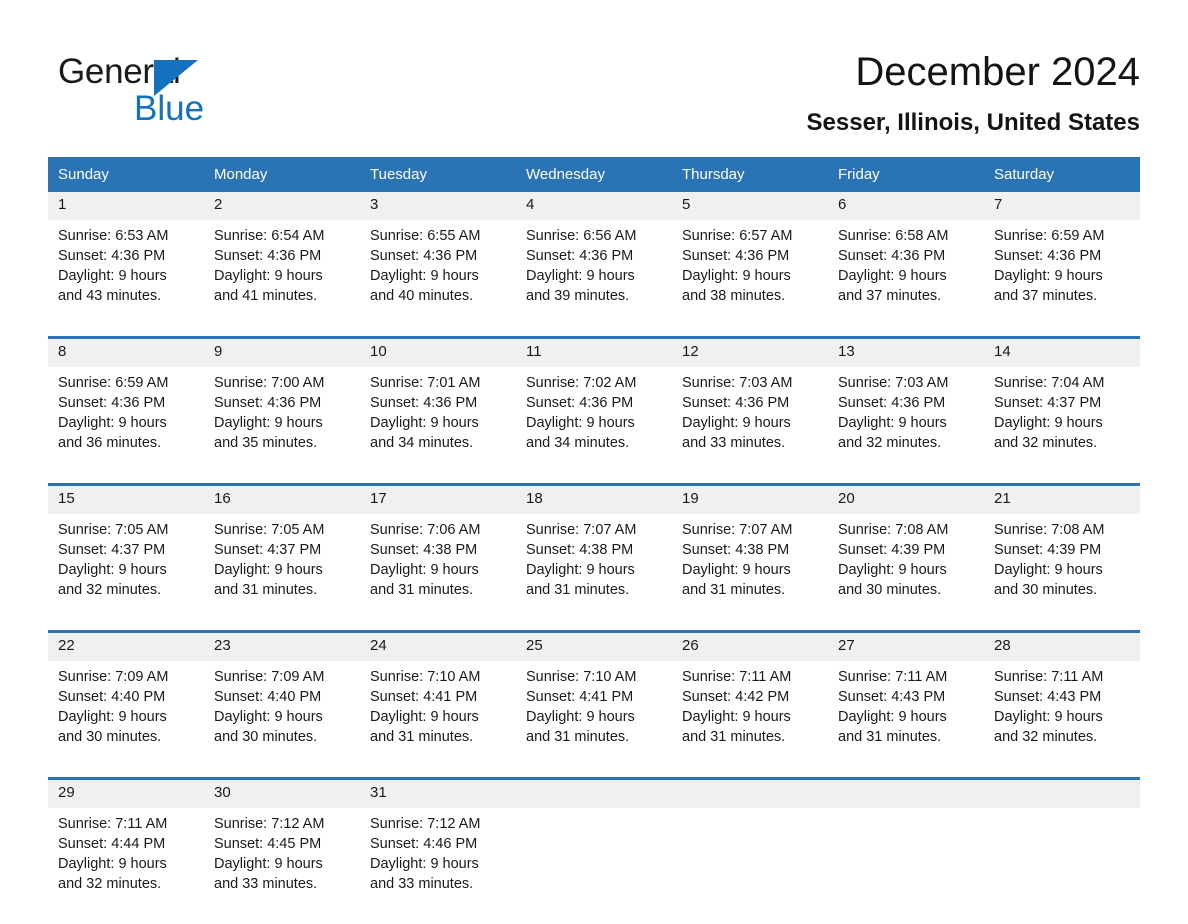  Describe the element at coordinates (126, 645) in the screenshot. I see `day-number: 22` at that location.